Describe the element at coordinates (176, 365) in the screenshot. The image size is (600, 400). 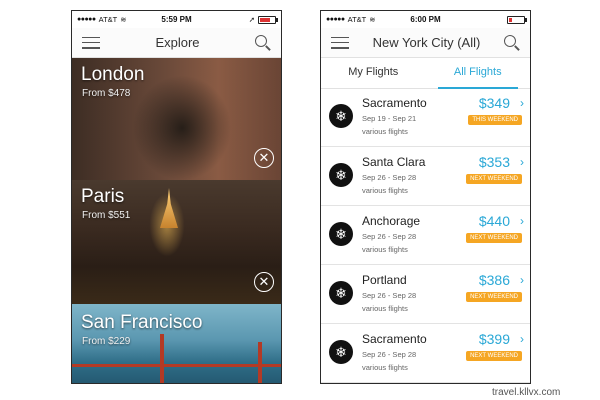
I see `bridge-deck-graphic` at that location.